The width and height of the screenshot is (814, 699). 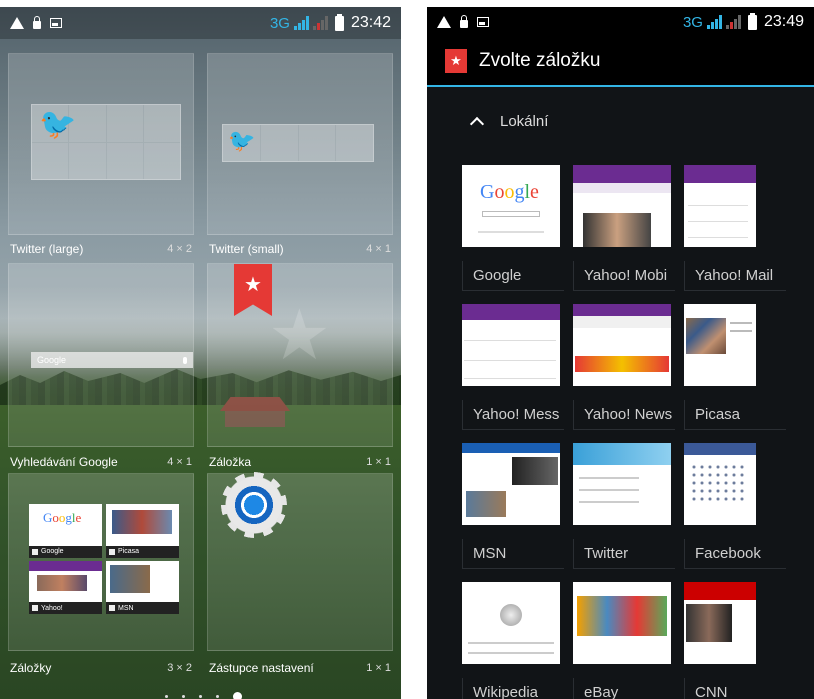 I want to click on settings-gear-icon, so click(x=254, y=505).